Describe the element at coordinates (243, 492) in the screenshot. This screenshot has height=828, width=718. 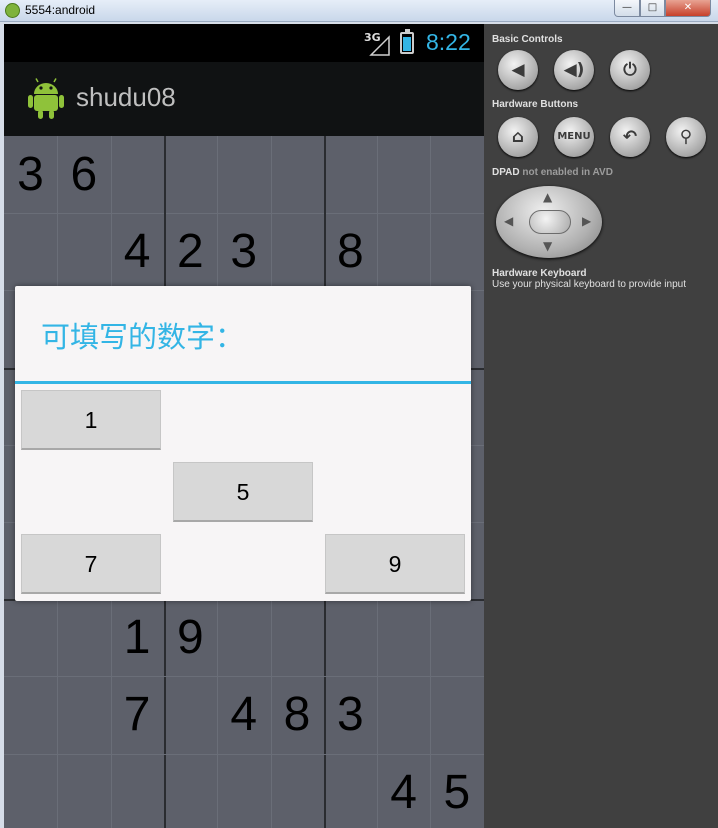
I see `number-button-5: 5` at that location.